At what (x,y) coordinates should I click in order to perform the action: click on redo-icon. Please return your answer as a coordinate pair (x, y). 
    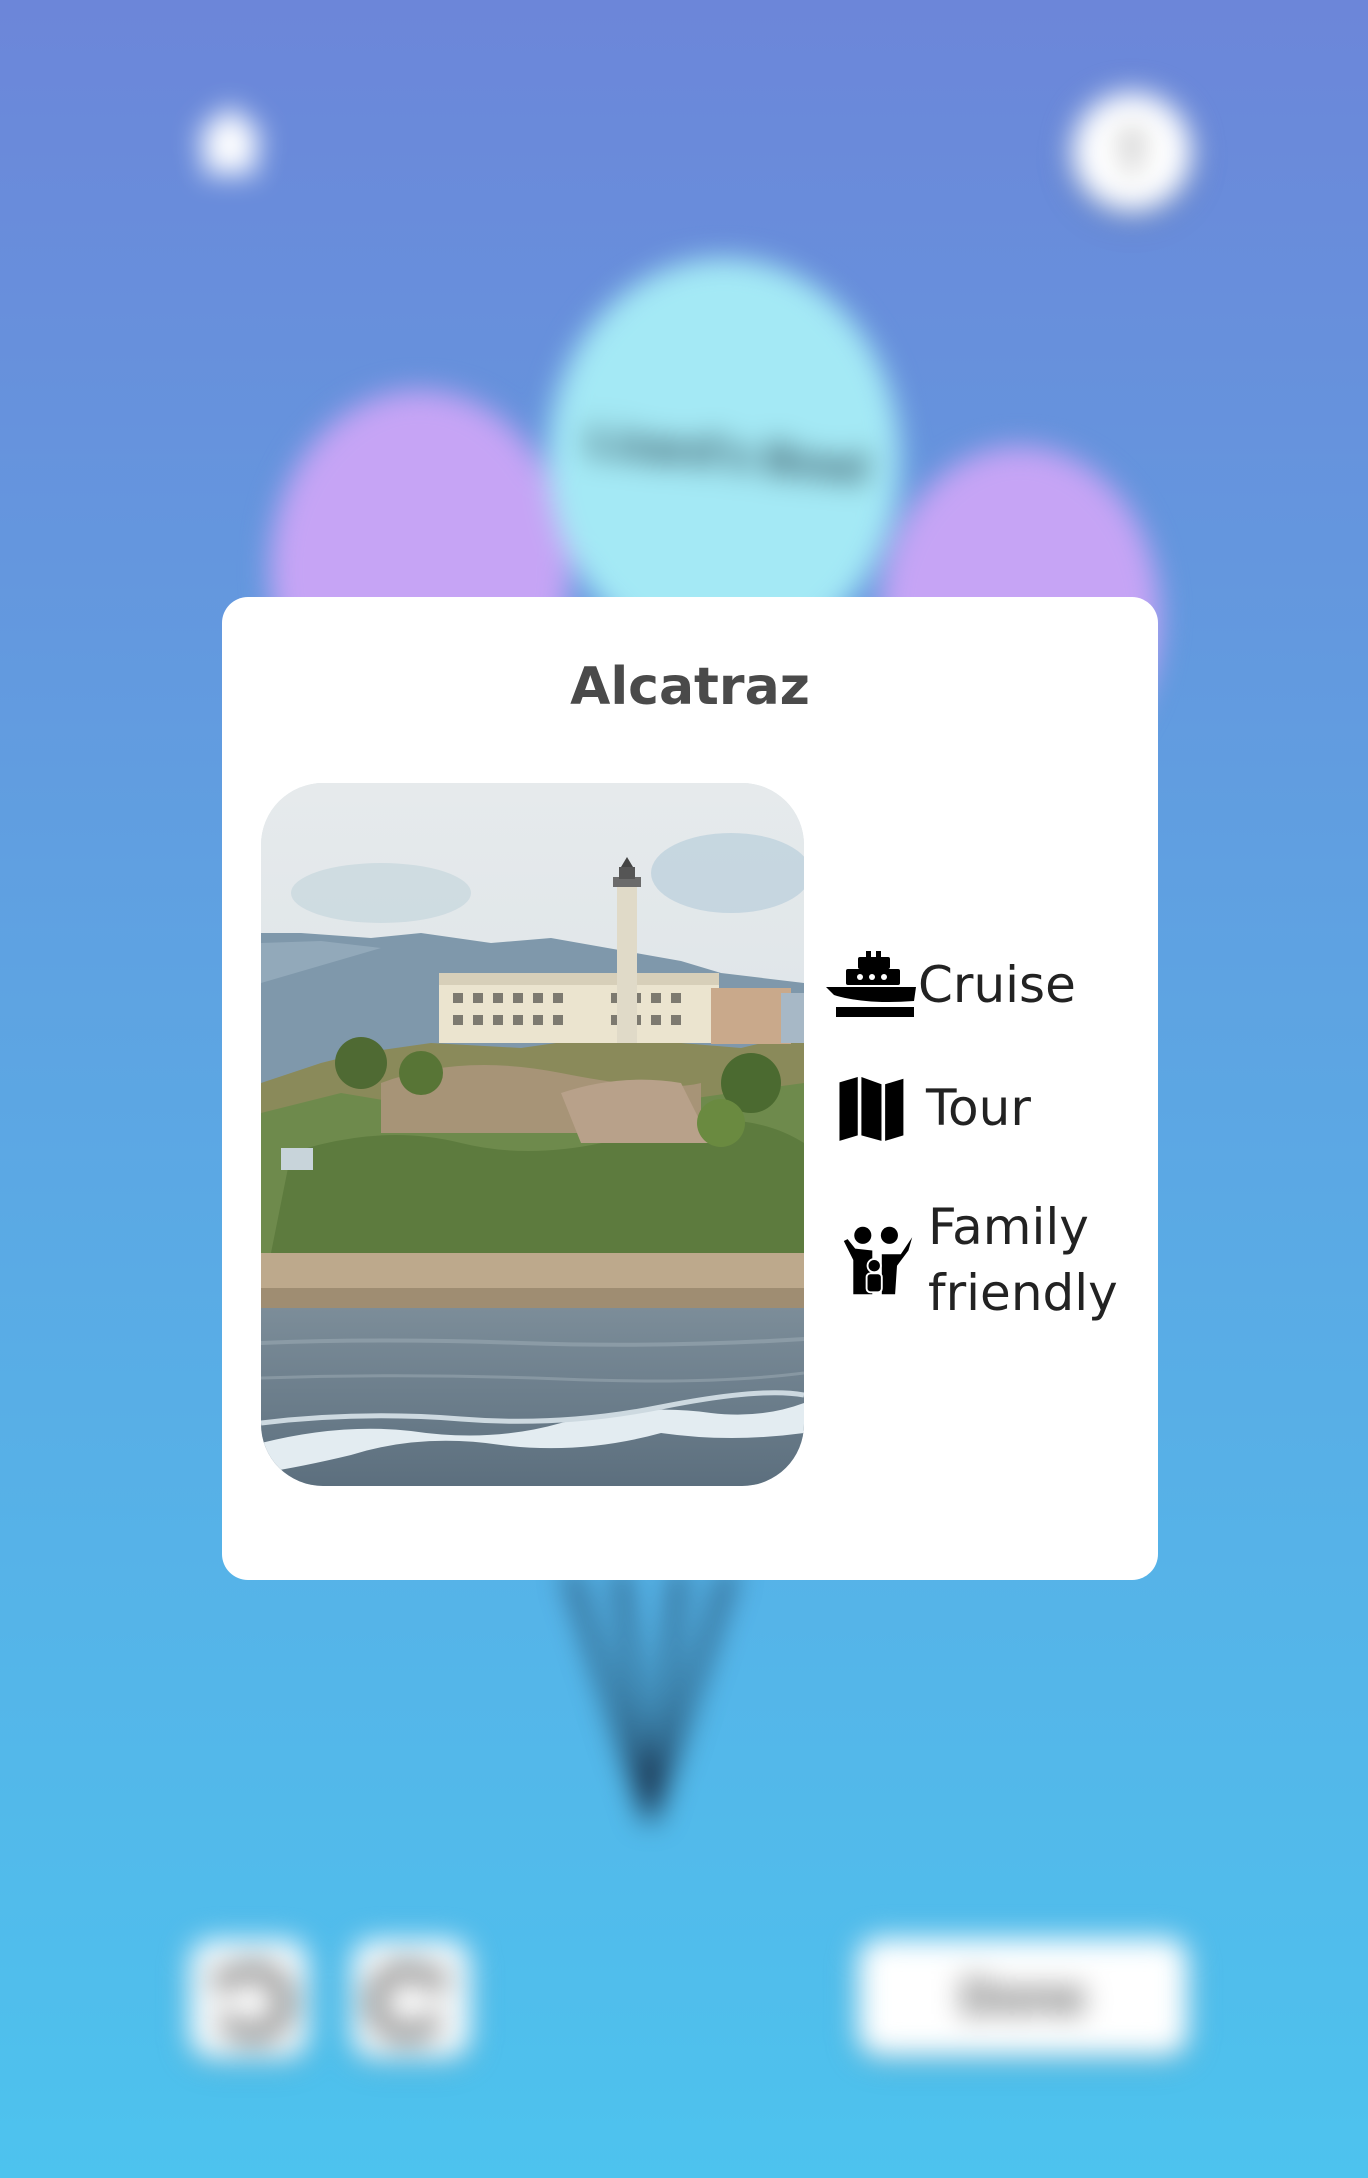
    Looking at the image, I should click on (408, 2002).